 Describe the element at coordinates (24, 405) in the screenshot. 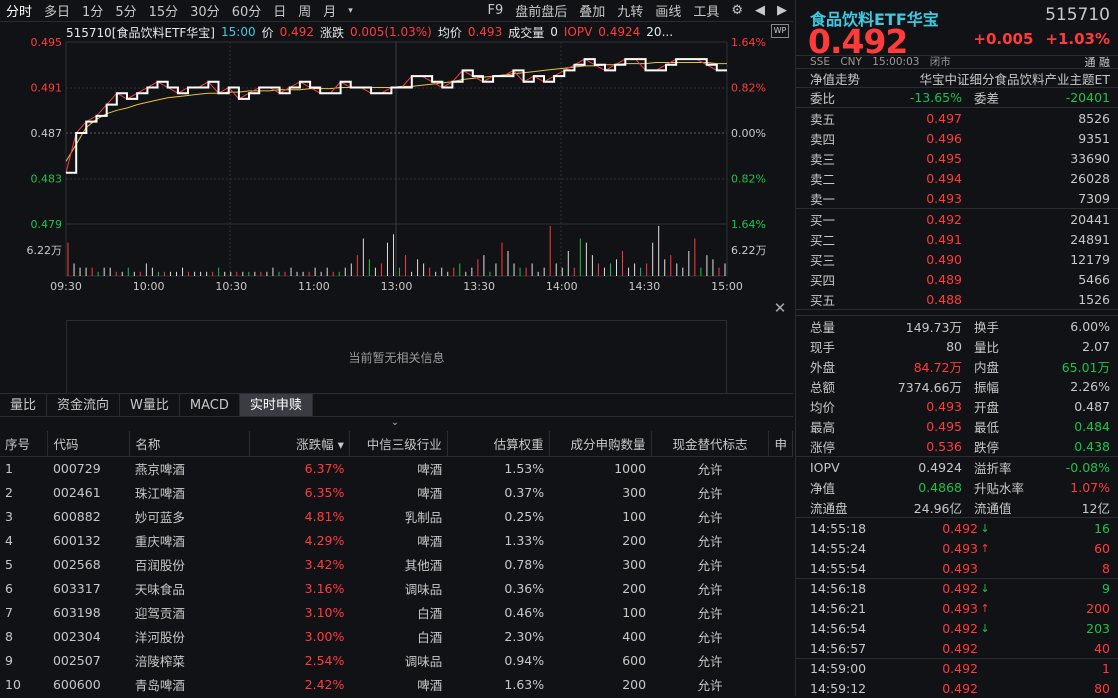

I see `tab-volume-ratio: 量比` at that location.